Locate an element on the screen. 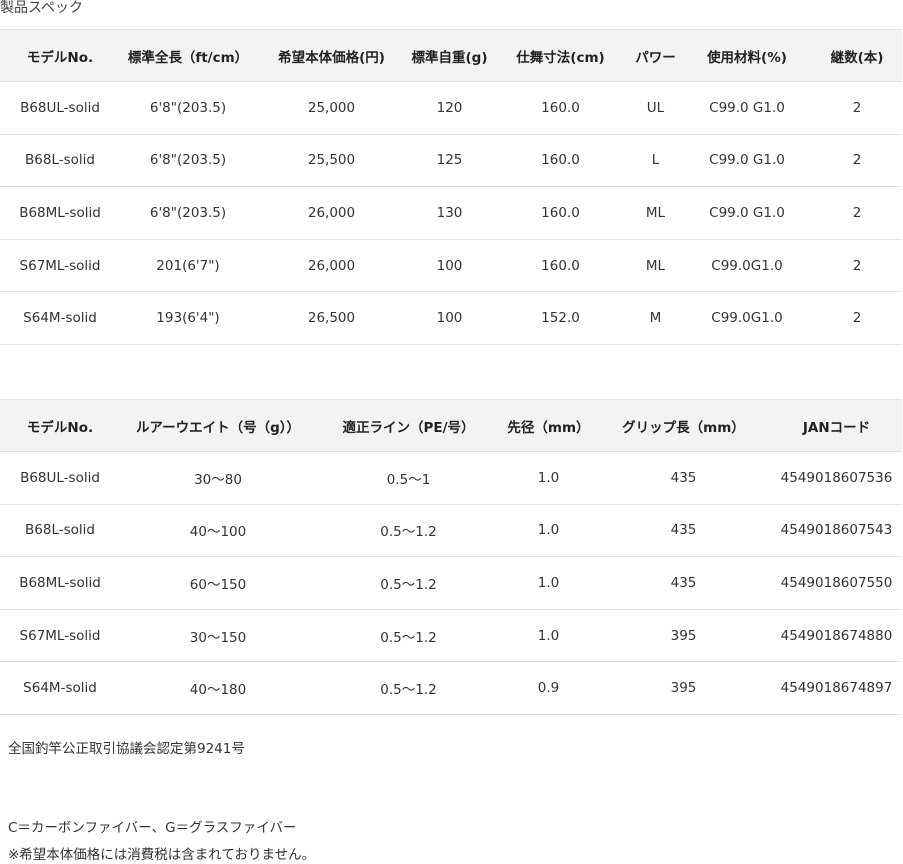 Image resolution: width=903 pixels, height=864 pixels. table-cell-price: 26,500 is located at coordinates (331, 318).